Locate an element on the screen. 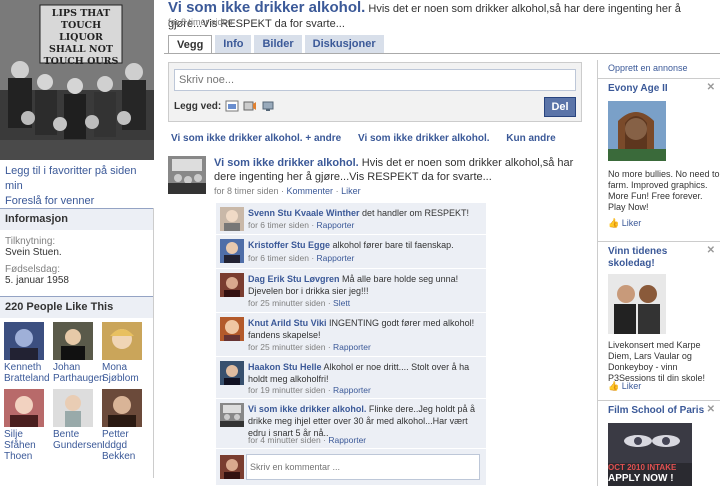 The image size is (720, 486). person-item: Silje Sfåhen Thoen is located at coordinates (27, 425).